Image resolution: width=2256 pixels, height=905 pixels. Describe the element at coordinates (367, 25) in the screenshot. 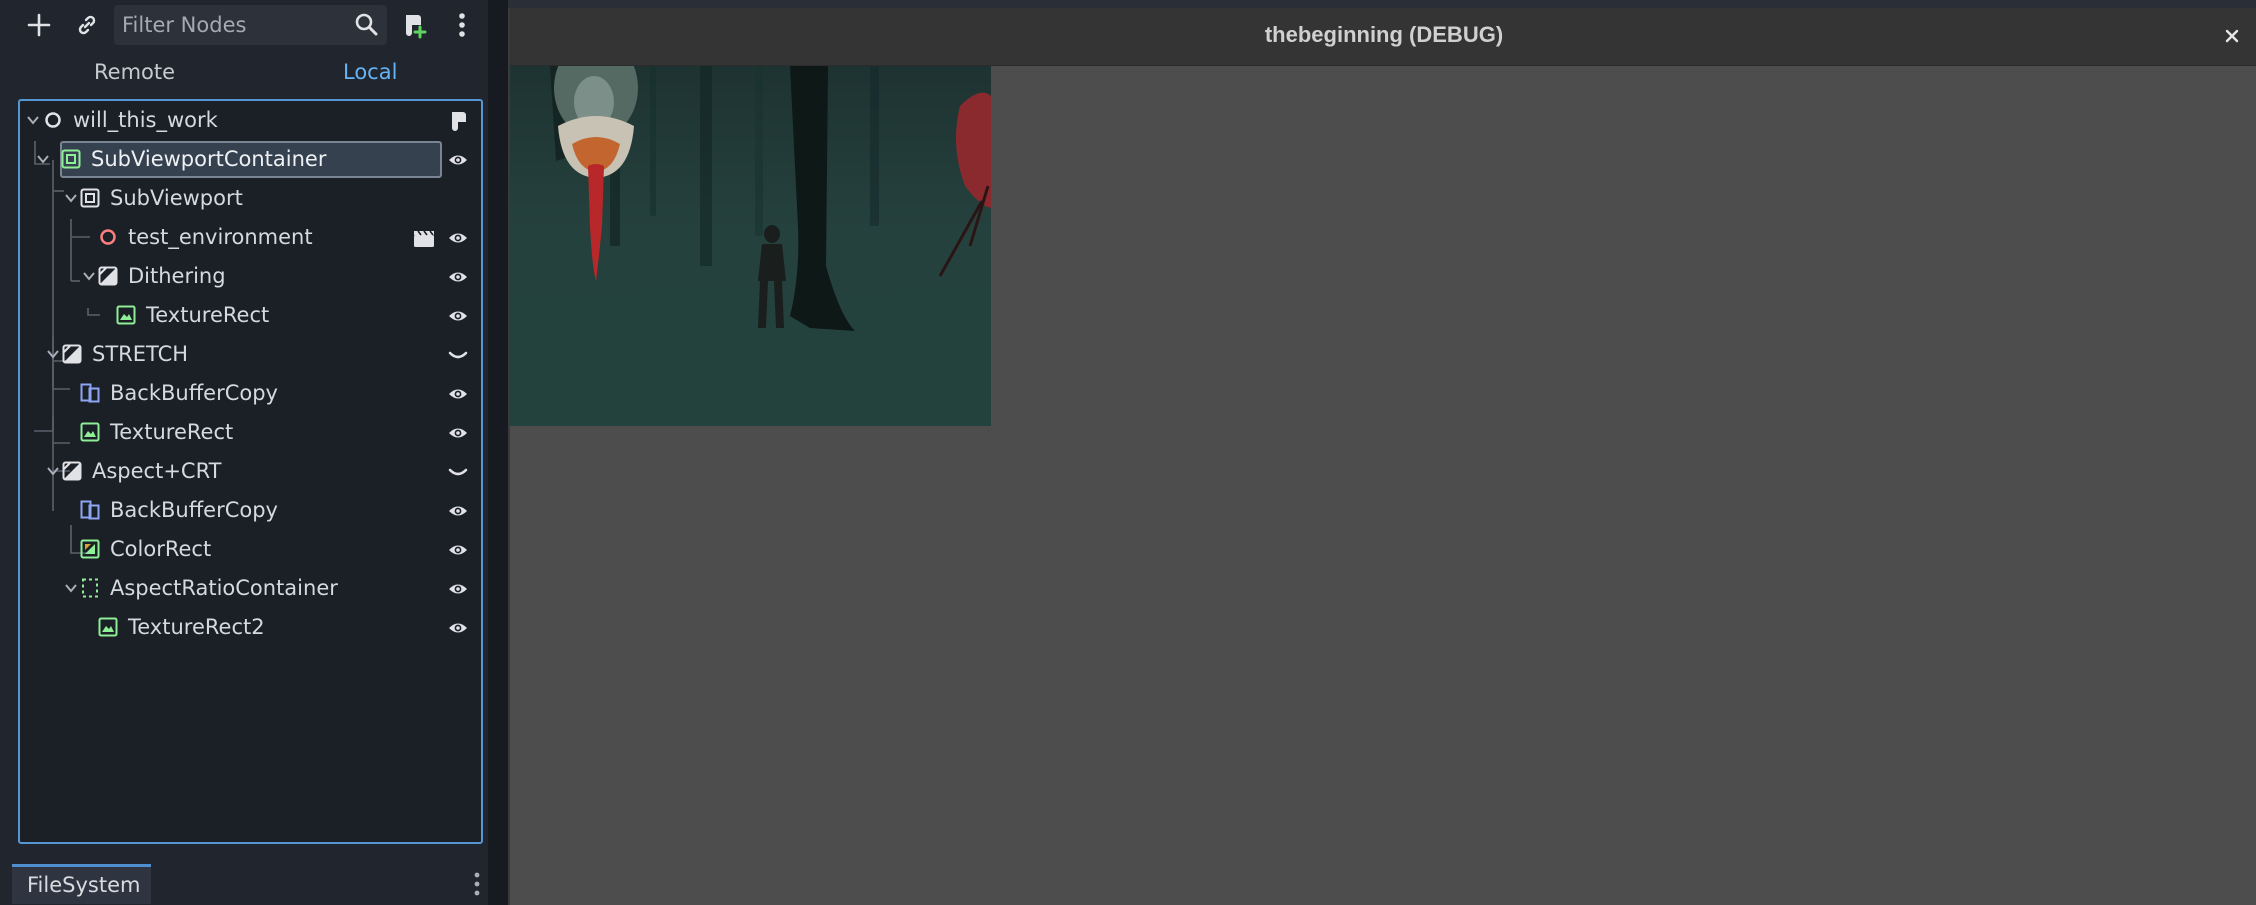

I see `search-icon` at that location.